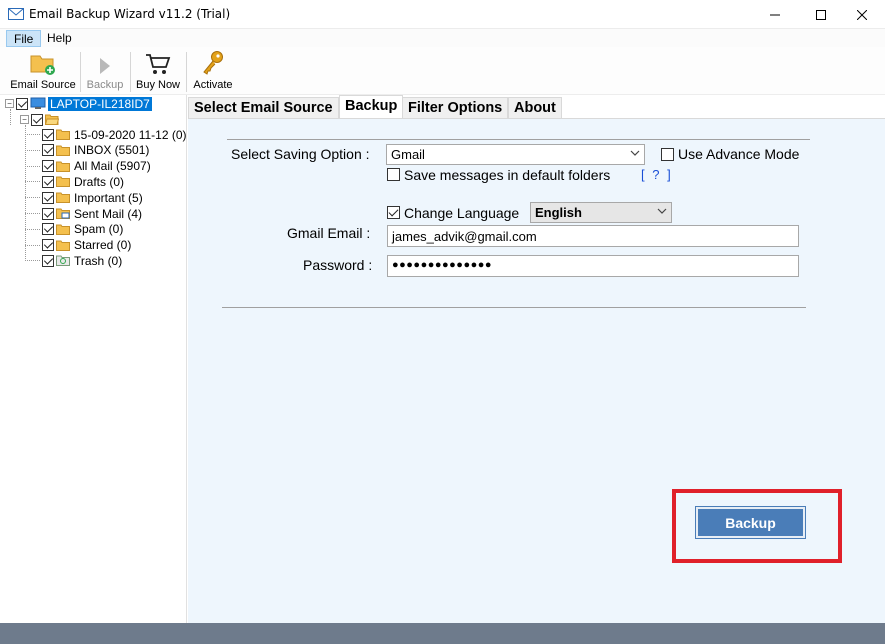 This screenshot has width=885, height=644. I want to click on buy-now-button: Buy Now, so click(158, 72).